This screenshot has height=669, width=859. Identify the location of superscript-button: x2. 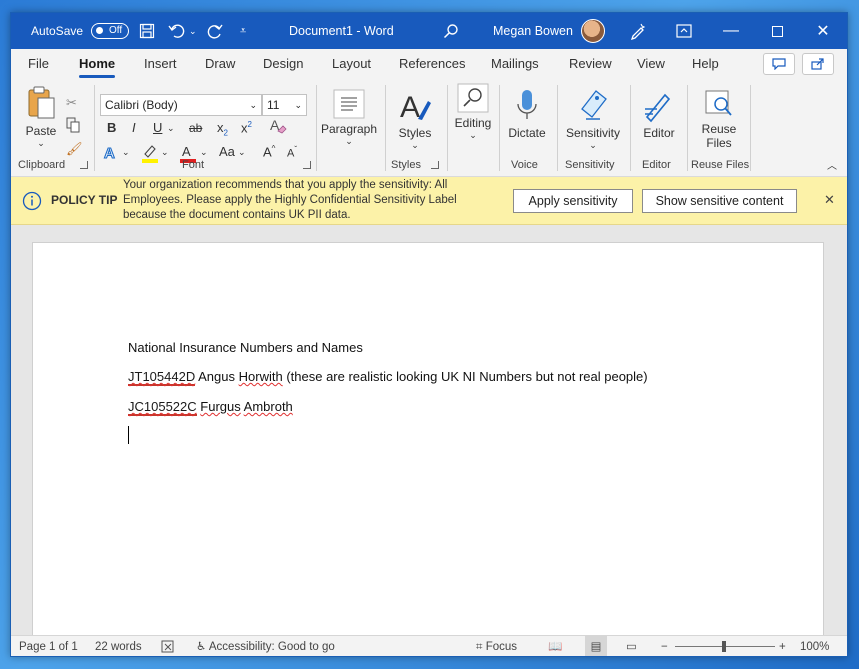
(246, 127).